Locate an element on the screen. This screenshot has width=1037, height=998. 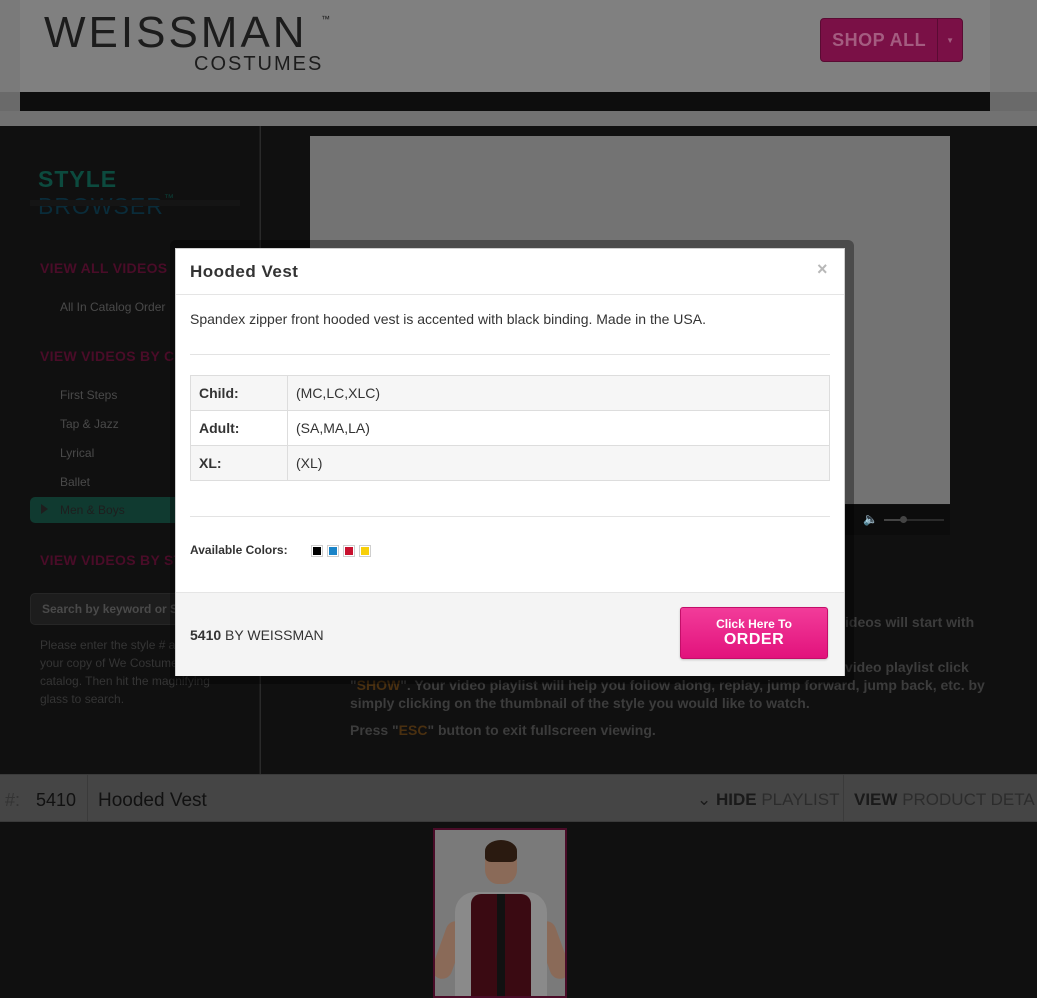
sidebar-item-label: Men & Boys is located at coordinates (92, 510).